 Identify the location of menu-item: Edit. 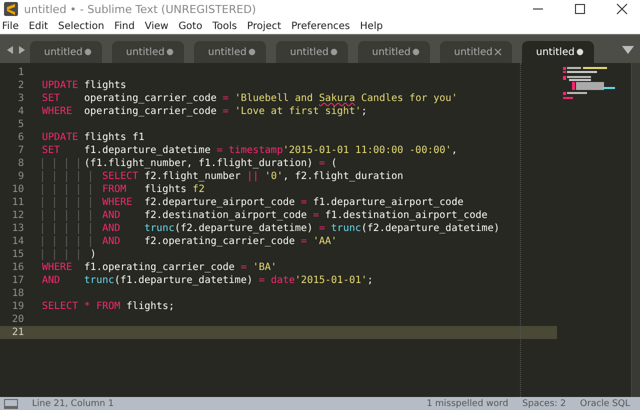
(38, 26).